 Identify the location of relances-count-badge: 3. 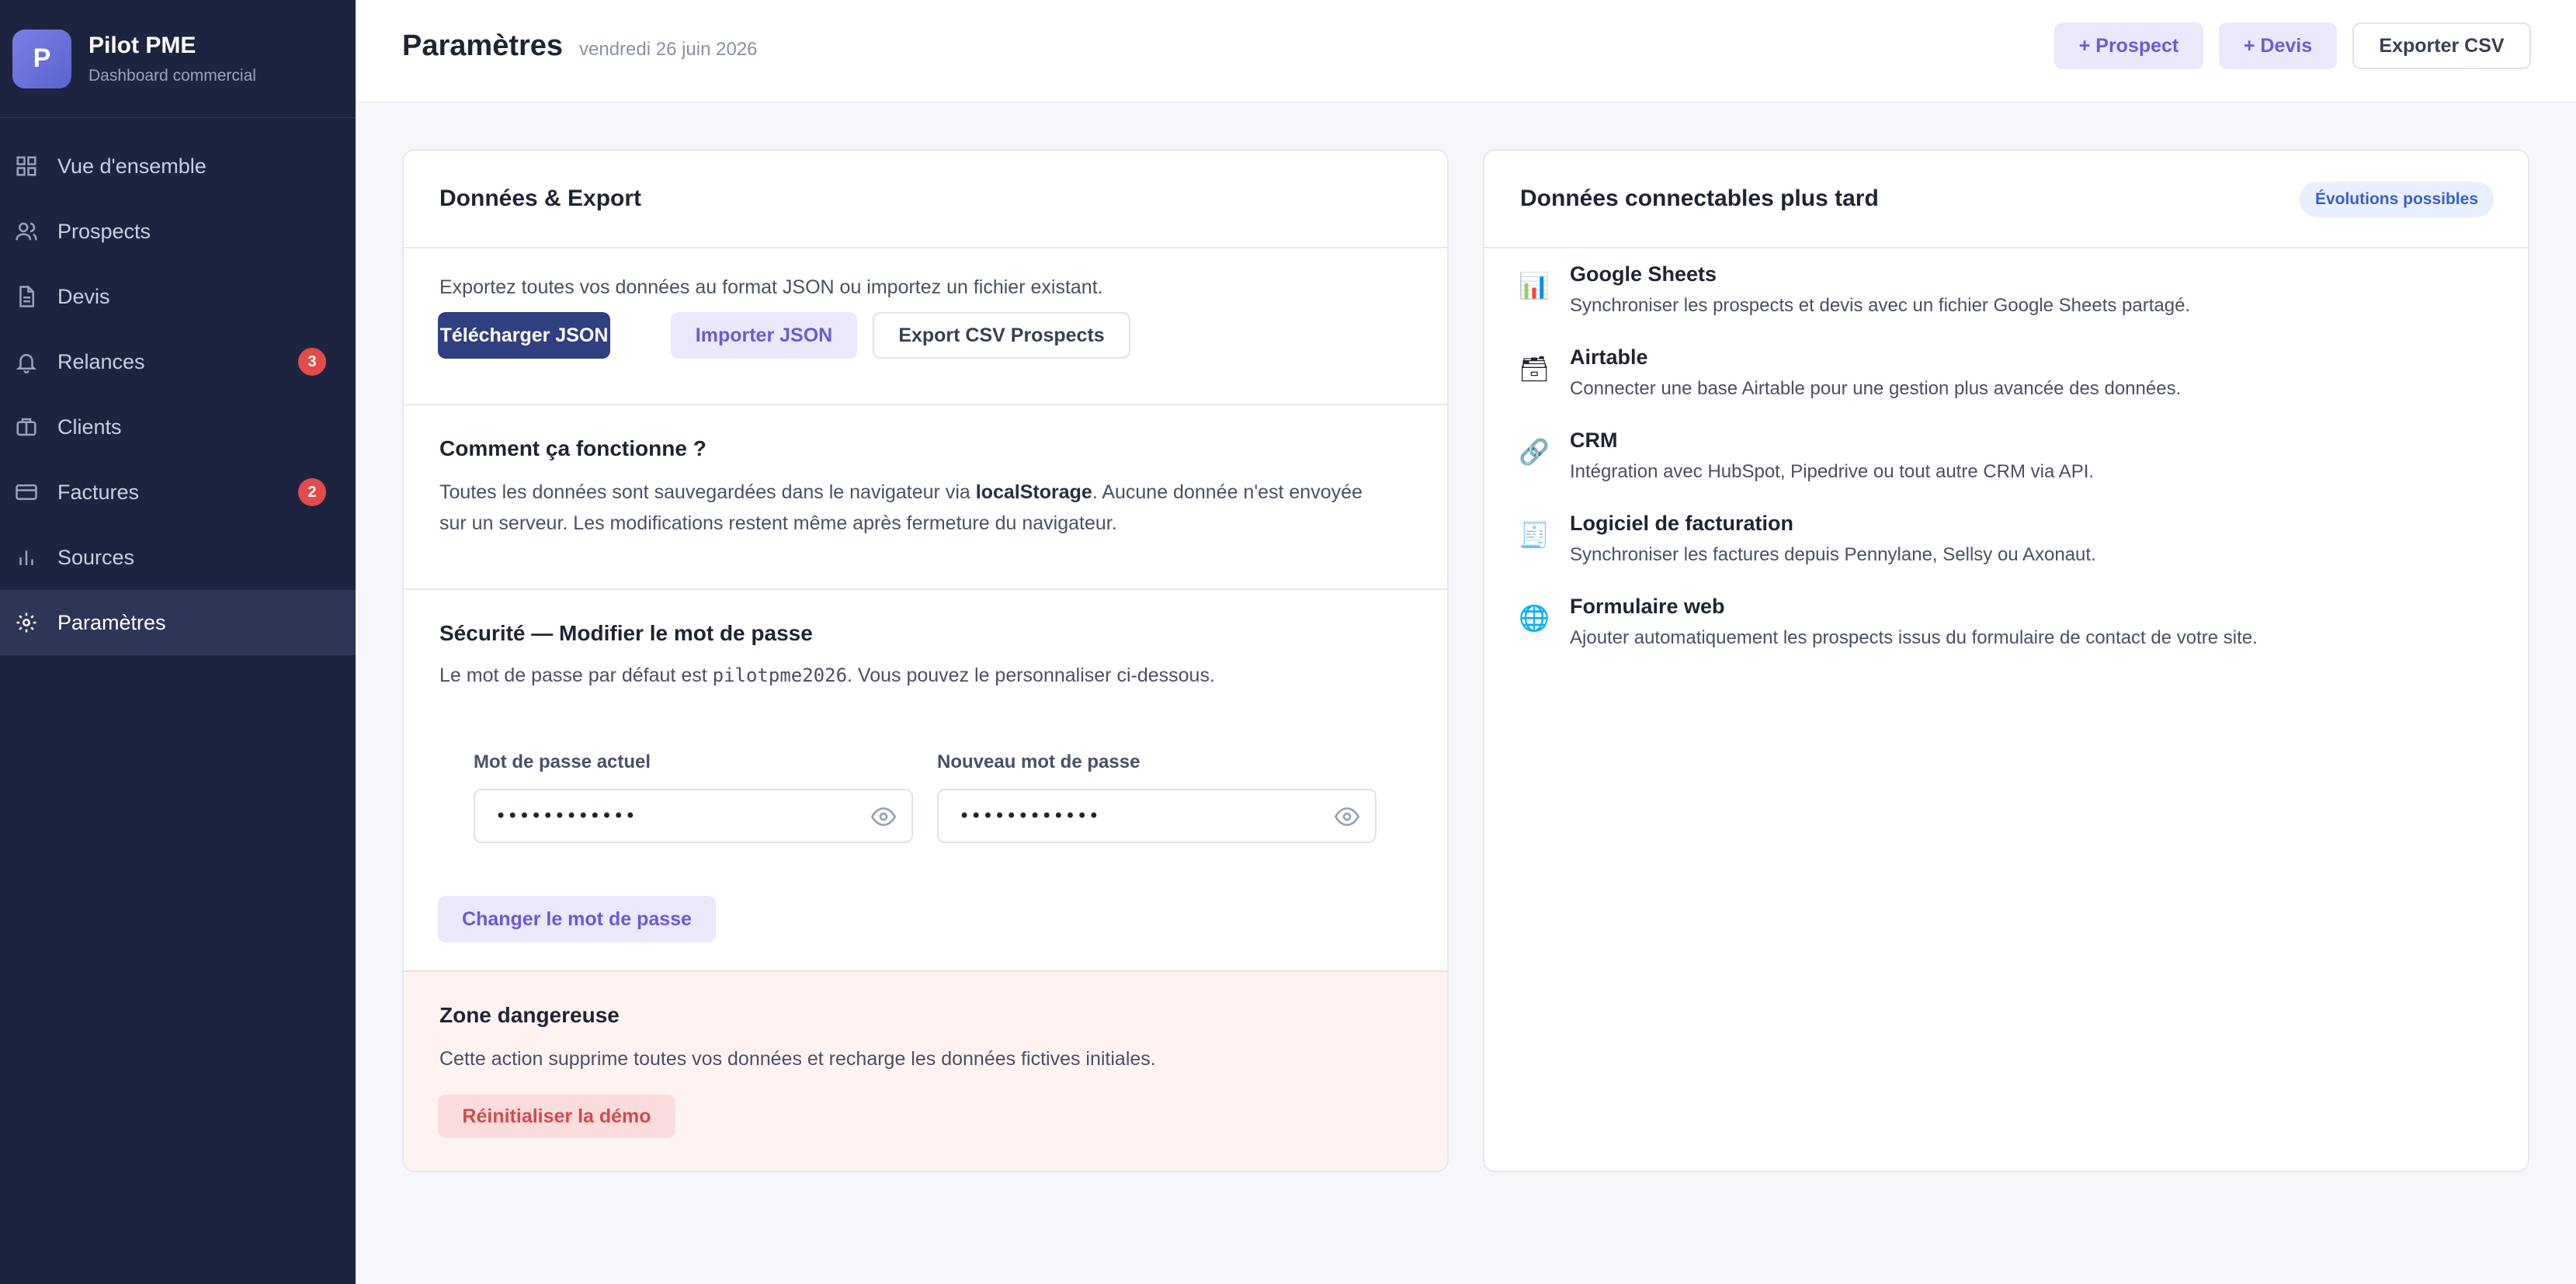
(312, 362).